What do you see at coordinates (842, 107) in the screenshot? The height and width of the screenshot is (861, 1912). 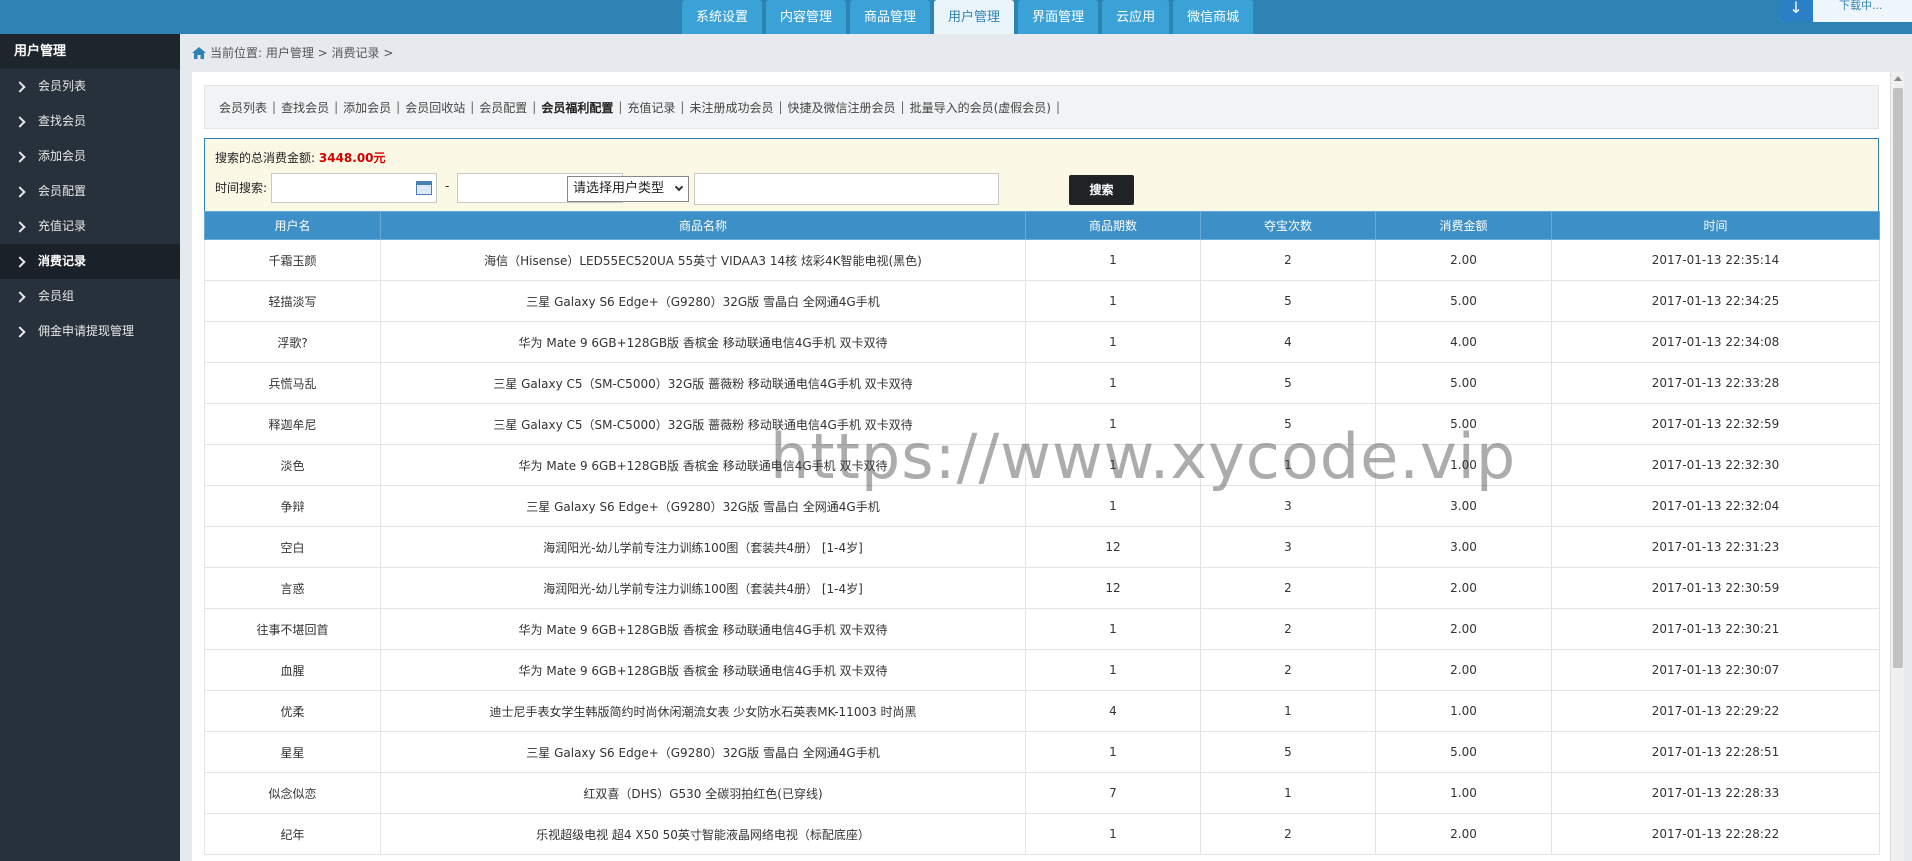 I see `subnav-link: 快捷及微信注册会员` at bounding box center [842, 107].